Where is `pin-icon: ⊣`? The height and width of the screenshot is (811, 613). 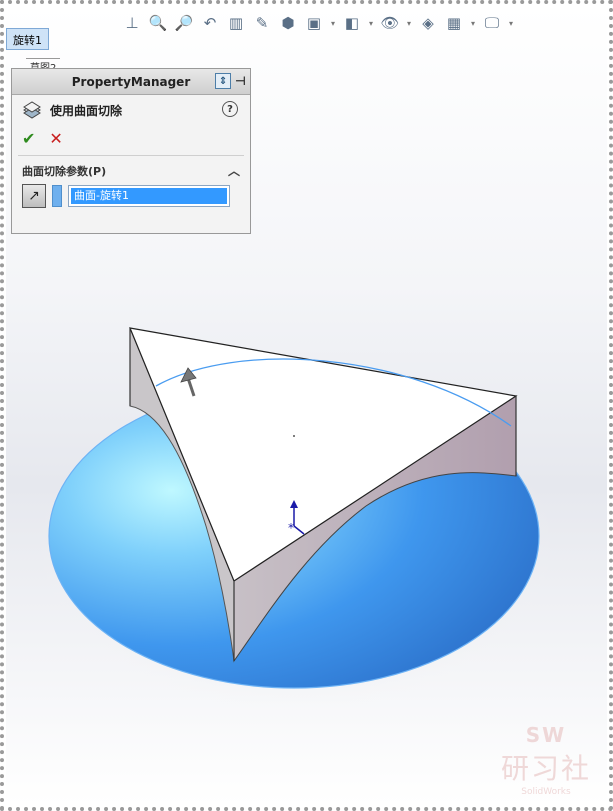
pin-icon: ⊣ is located at coordinates (240, 81).